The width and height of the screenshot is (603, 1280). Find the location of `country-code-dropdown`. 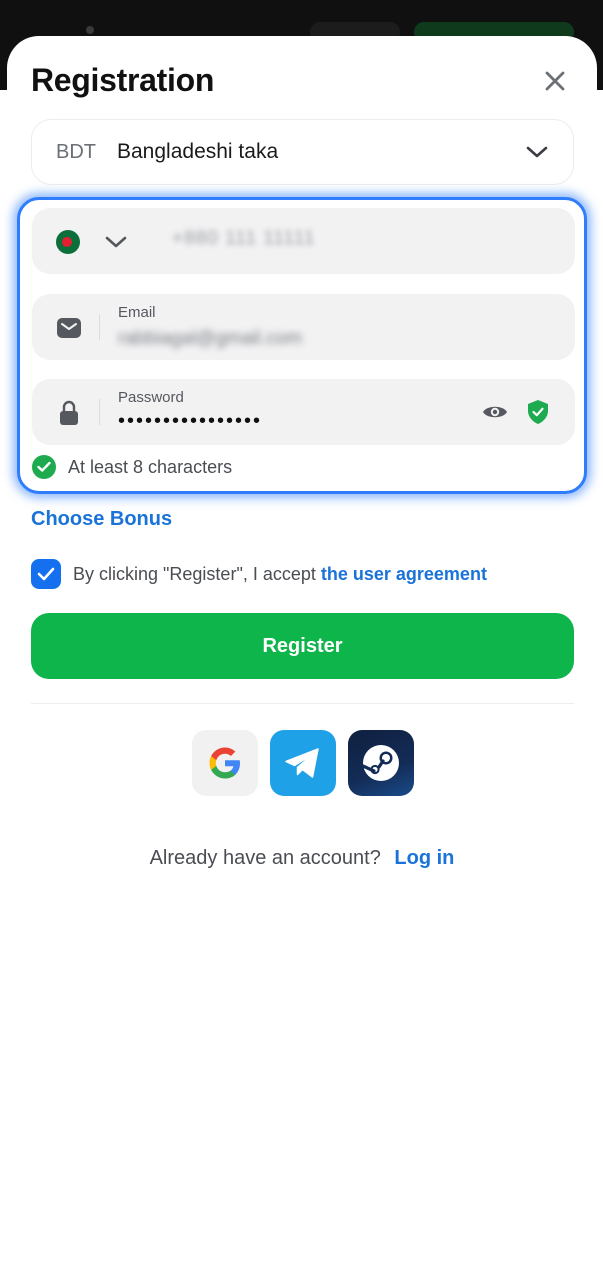

country-code-dropdown is located at coordinates (116, 242).